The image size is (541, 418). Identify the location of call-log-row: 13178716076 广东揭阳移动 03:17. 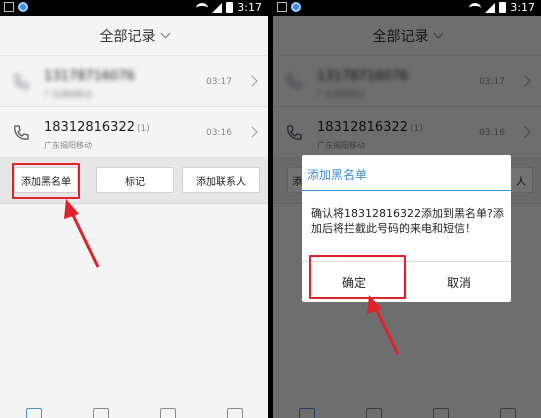
(134, 82).